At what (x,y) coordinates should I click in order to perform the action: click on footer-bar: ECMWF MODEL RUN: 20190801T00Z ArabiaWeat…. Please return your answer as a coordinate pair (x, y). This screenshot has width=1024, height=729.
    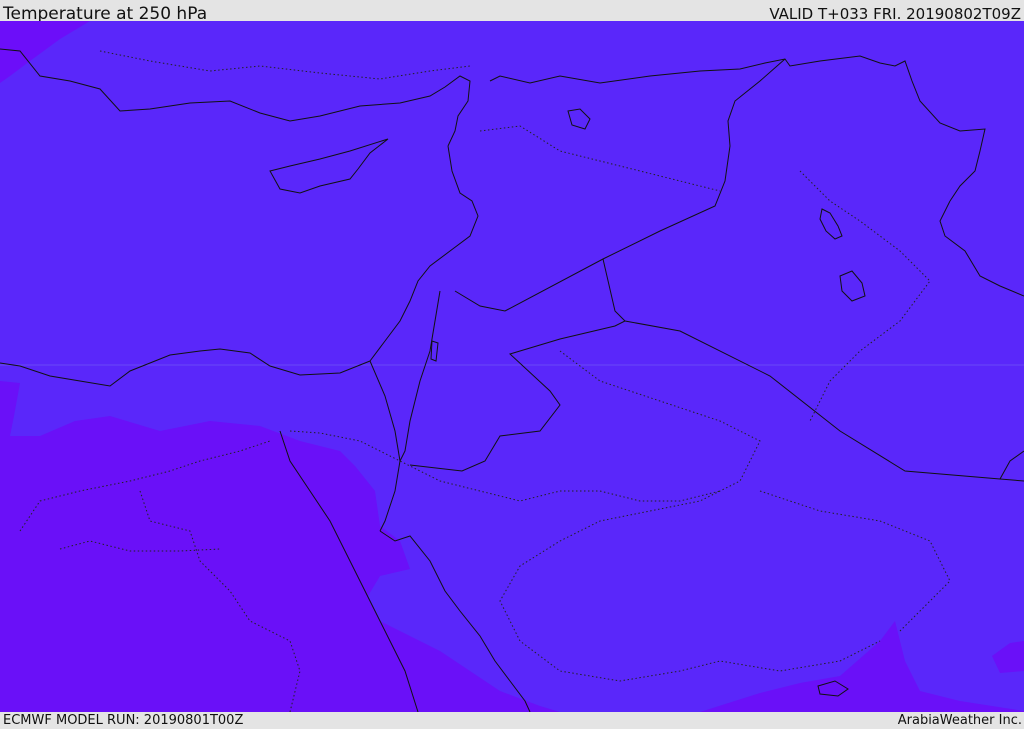
    Looking at the image, I should click on (512, 720).